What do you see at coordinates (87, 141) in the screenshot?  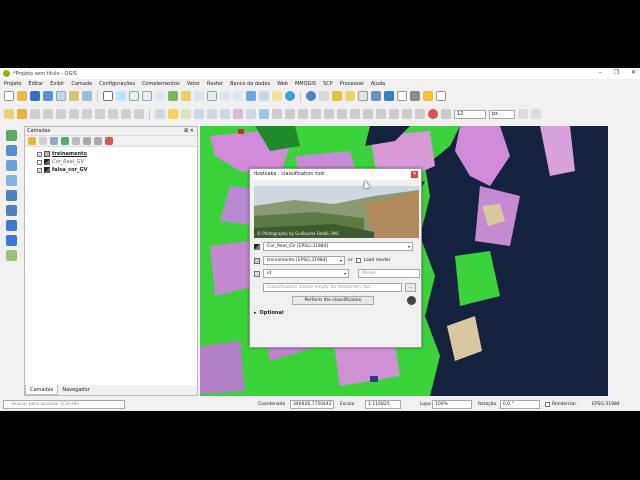 I see `expand-all-icon` at bounding box center [87, 141].